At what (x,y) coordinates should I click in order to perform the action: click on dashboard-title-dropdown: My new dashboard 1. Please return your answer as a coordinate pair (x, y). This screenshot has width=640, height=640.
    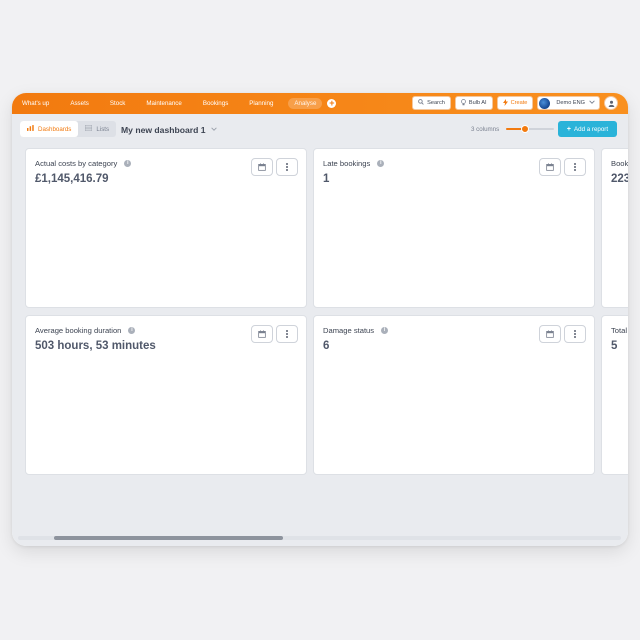
    Looking at the image, I should click on (169, 130).